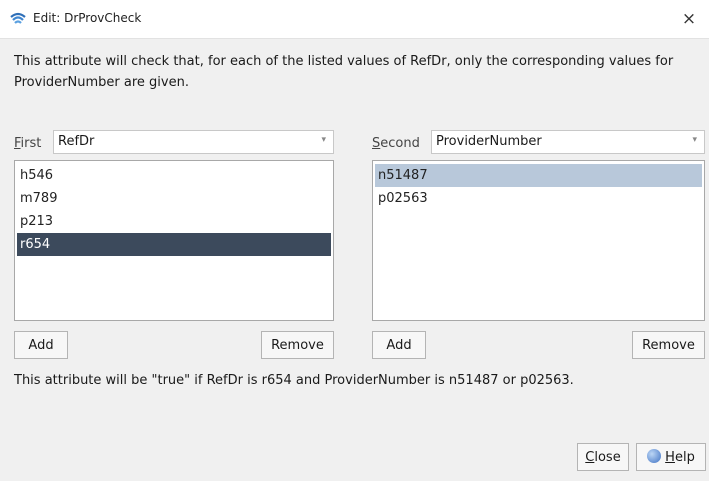  Describe the element at coordinates (31, 143) in the screenshot. I see `first-label-rest: irst` at that location.